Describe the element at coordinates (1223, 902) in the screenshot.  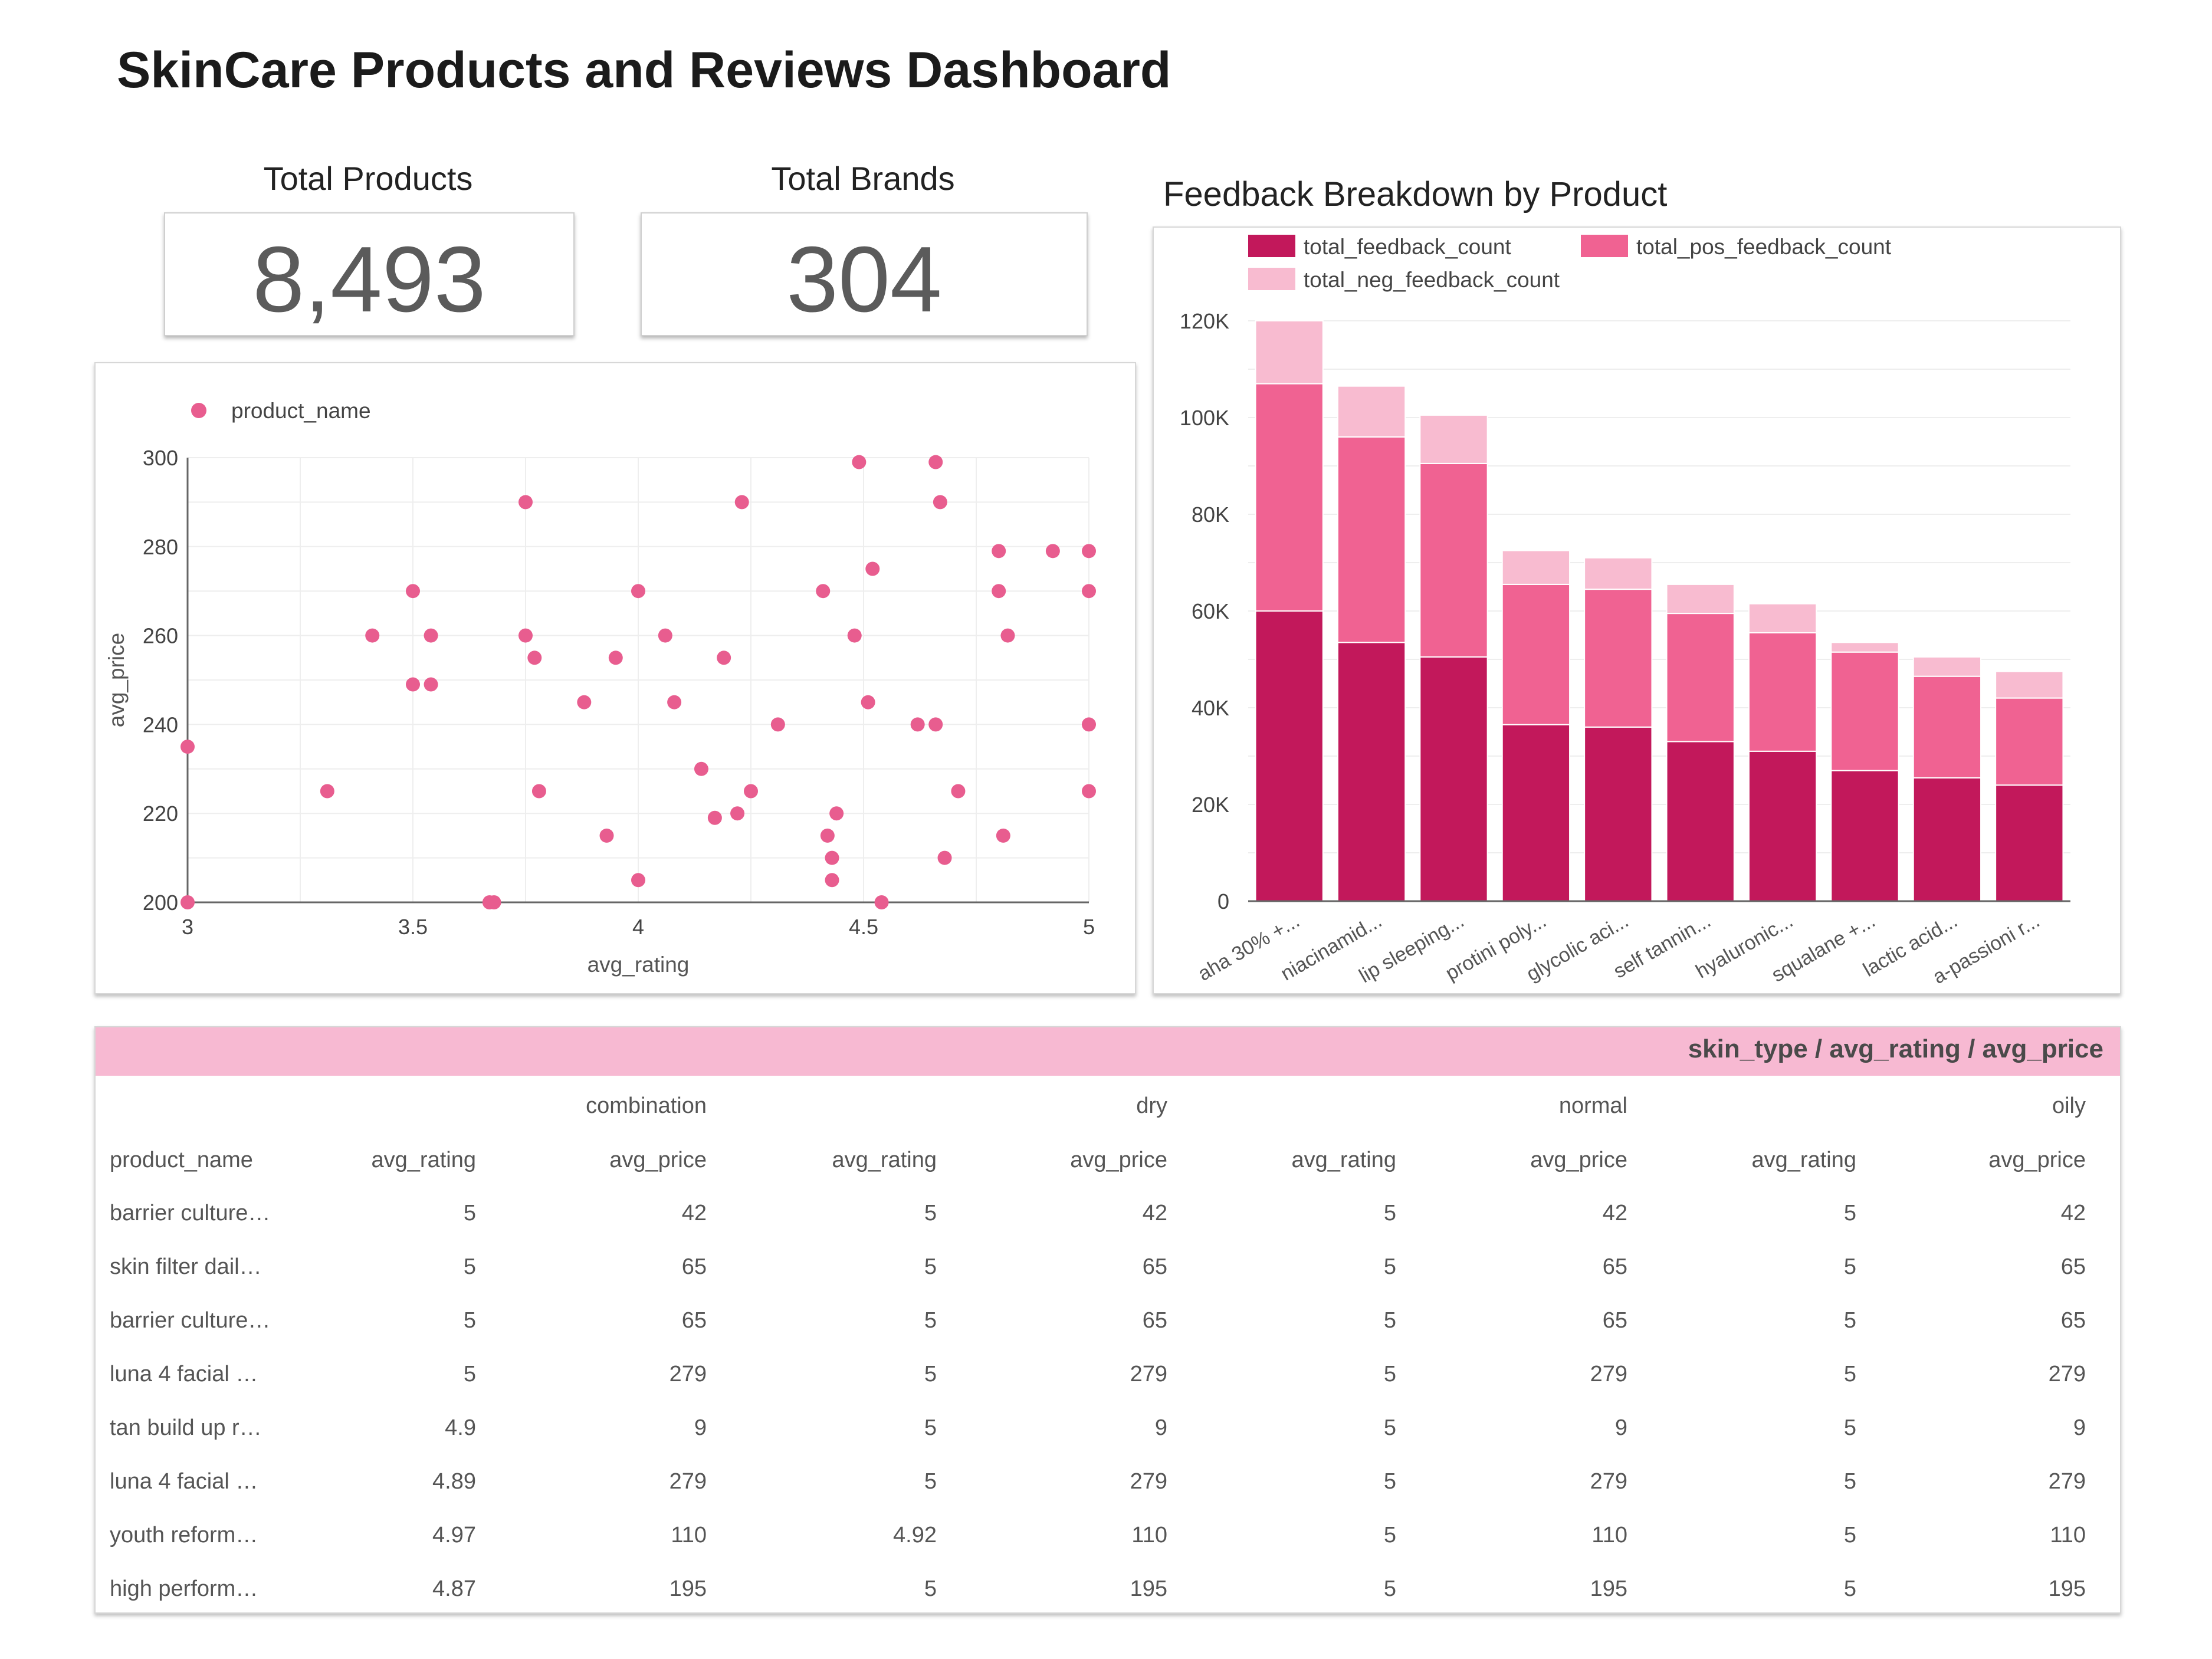
I see `bar-y-tick-label: 0` at that location.